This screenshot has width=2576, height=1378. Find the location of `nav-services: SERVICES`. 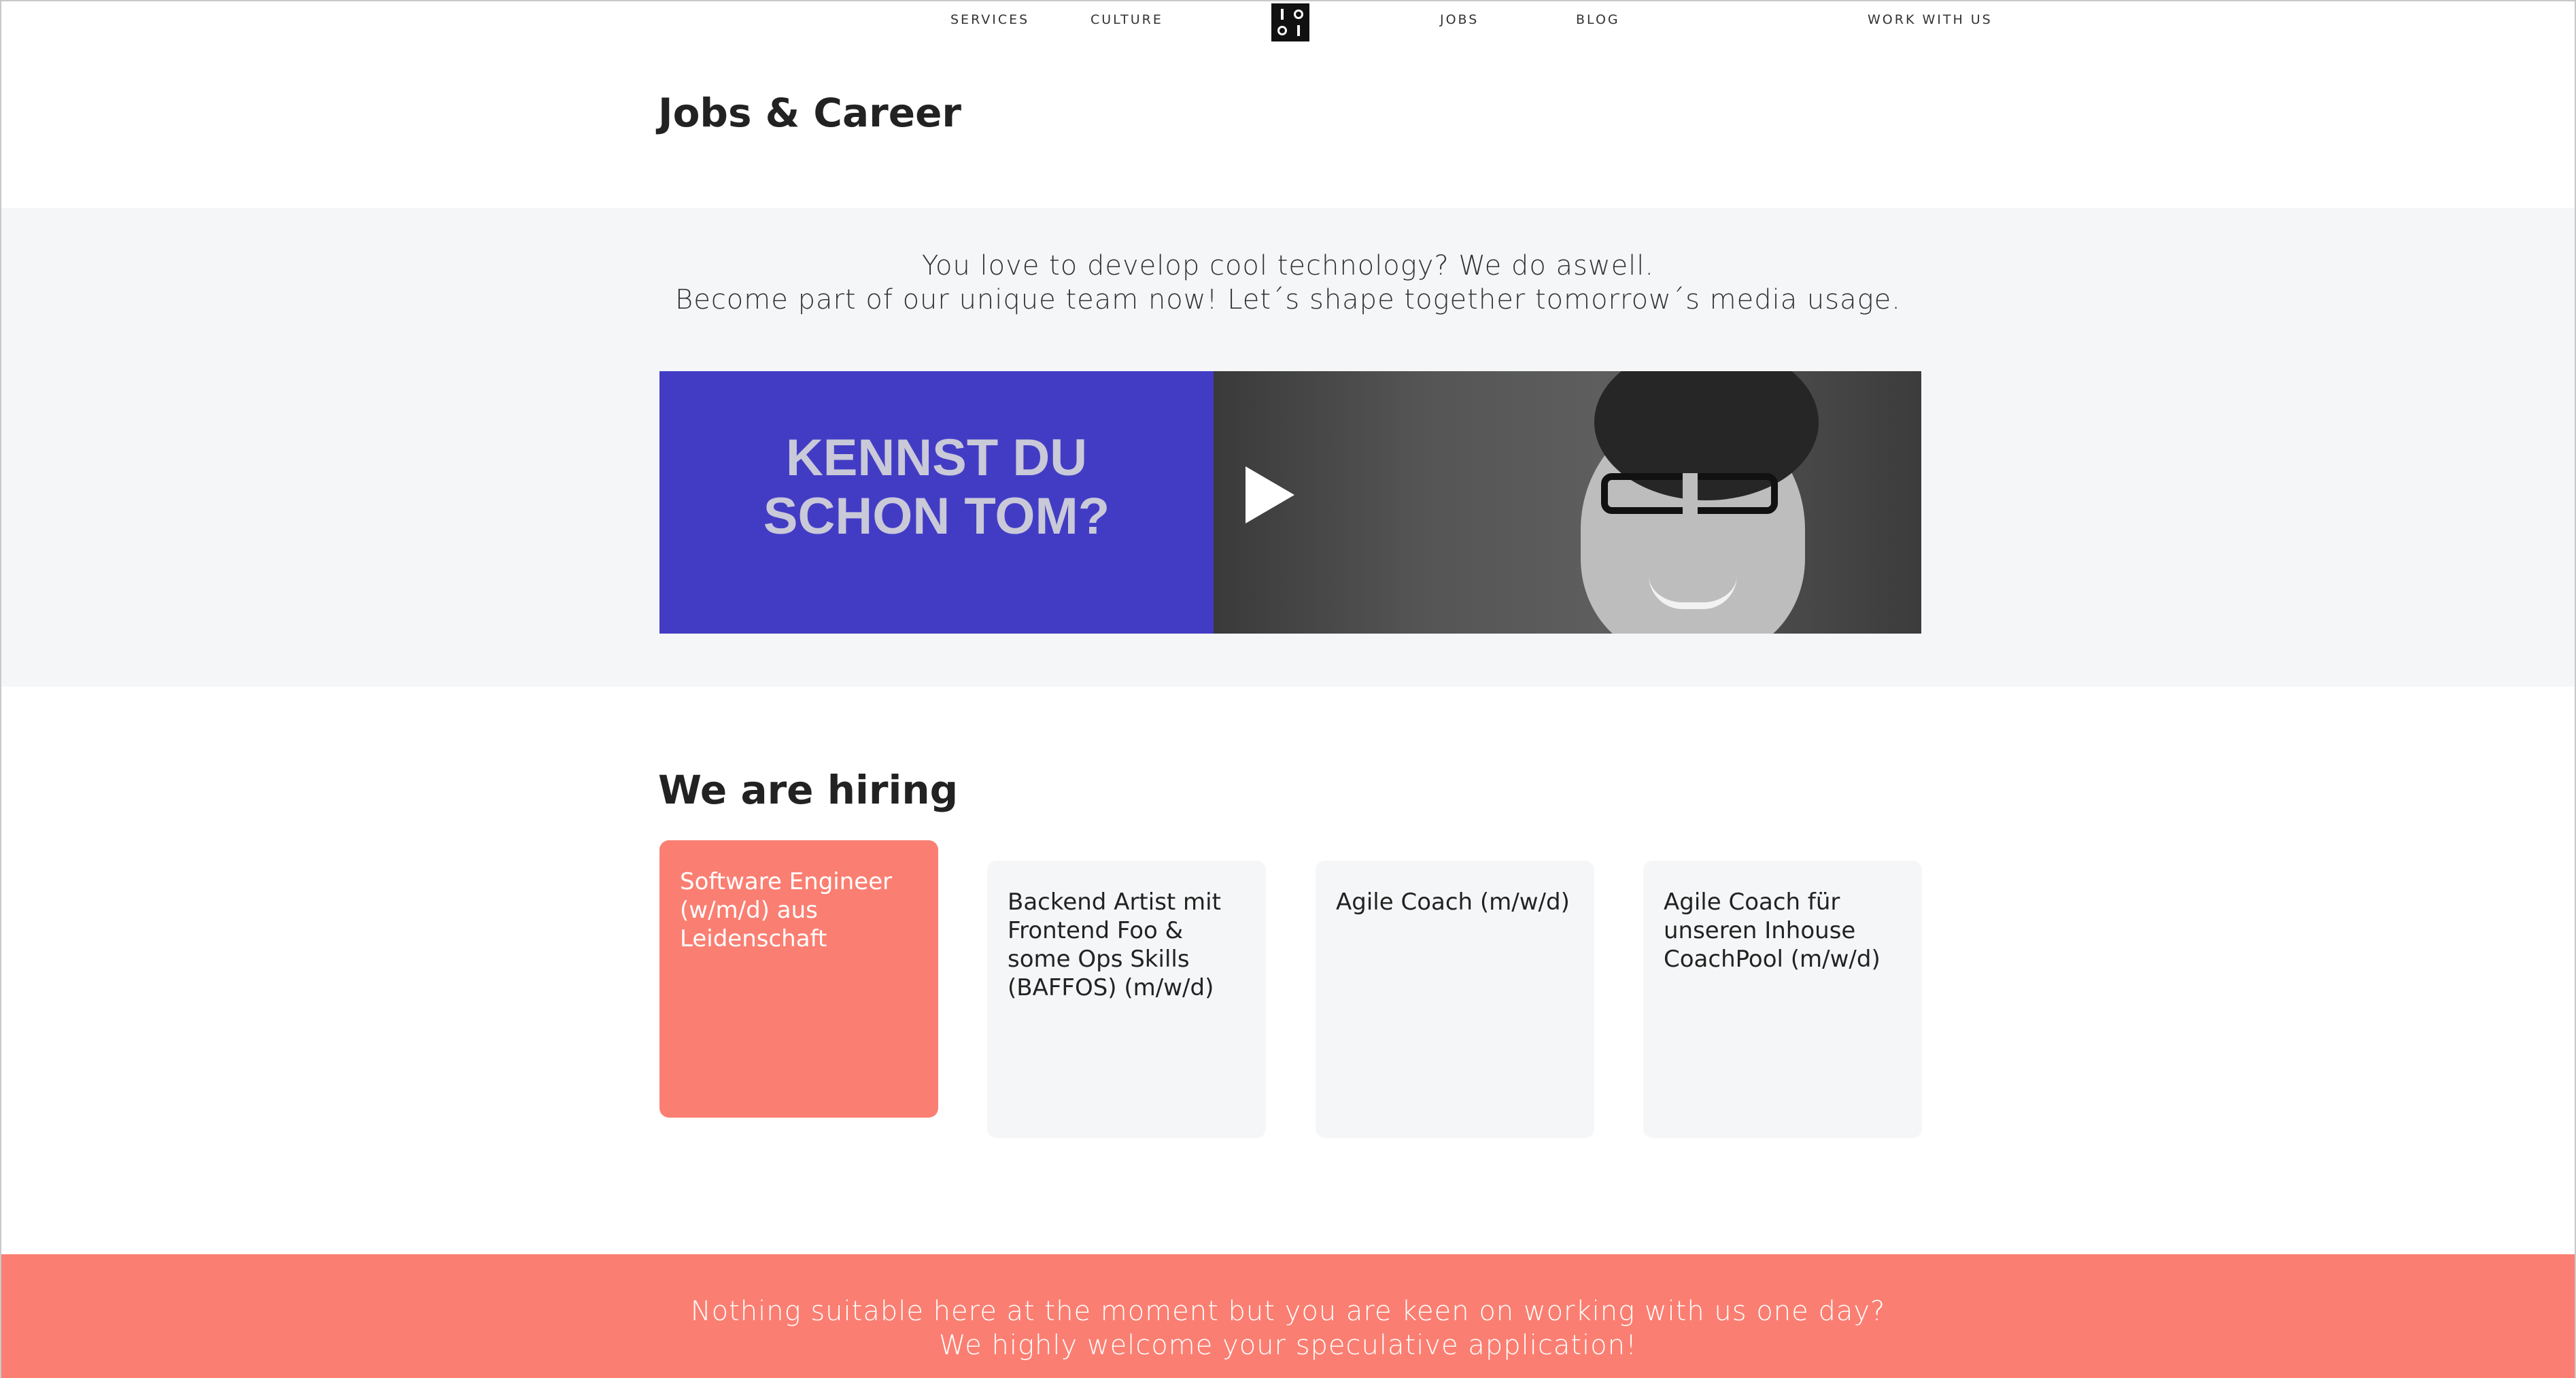

nav-services: SERVICES is located at coordinates (989, 19).